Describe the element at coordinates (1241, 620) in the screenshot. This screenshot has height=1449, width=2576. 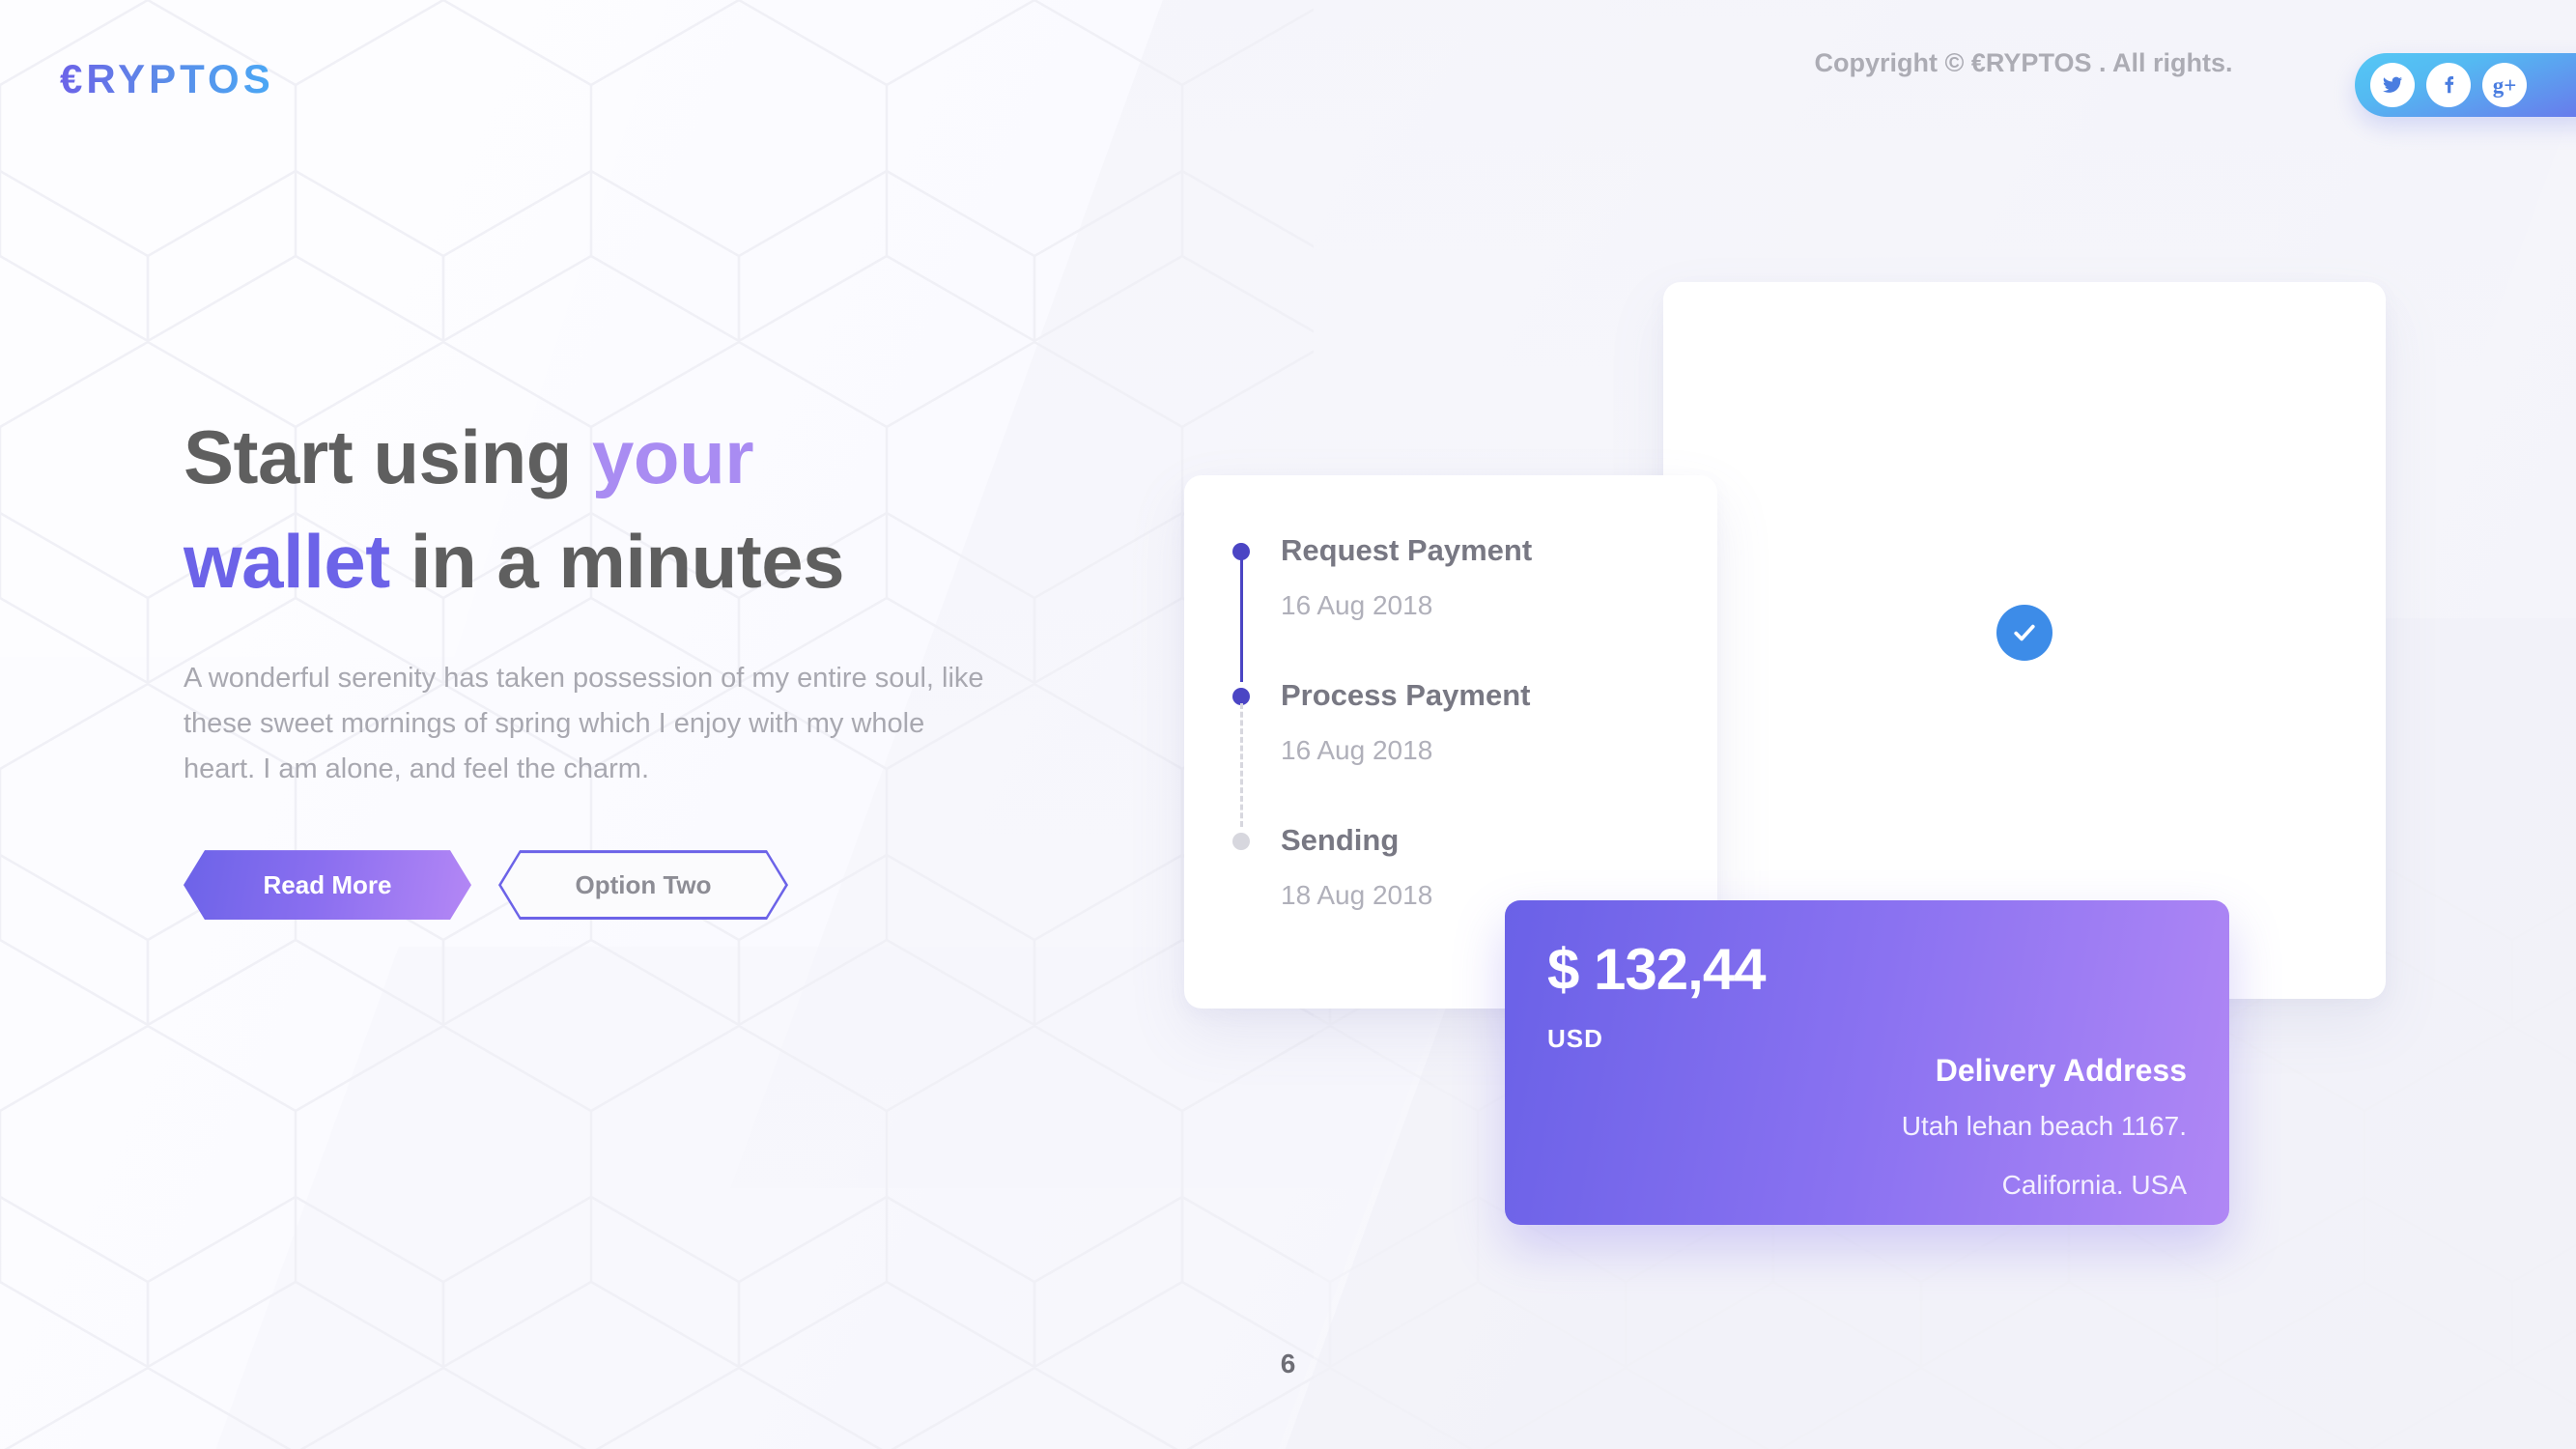
I see `timeline-connector-solid` at that location.